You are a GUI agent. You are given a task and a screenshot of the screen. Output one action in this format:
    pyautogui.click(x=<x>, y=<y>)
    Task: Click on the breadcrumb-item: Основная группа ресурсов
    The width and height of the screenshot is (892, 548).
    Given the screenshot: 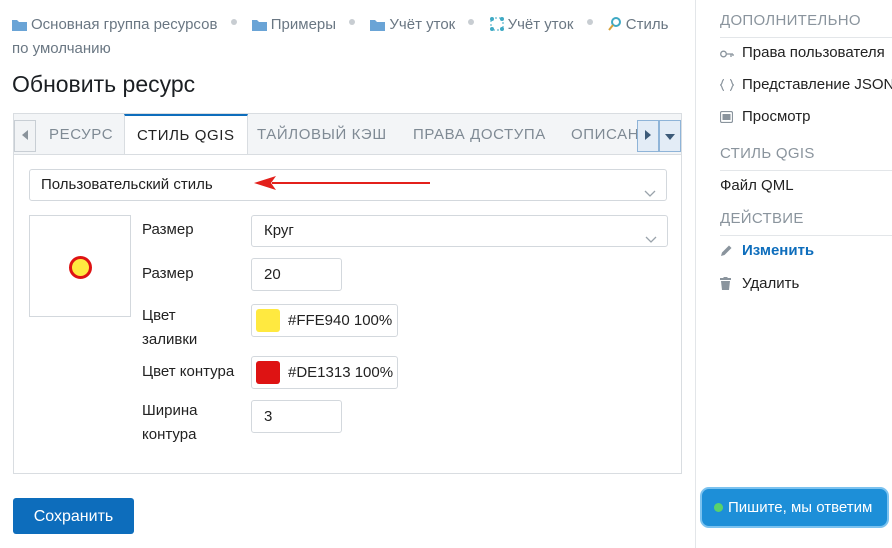 What is the action you would take?
    pyautogui.click(x=117, y=24)
    